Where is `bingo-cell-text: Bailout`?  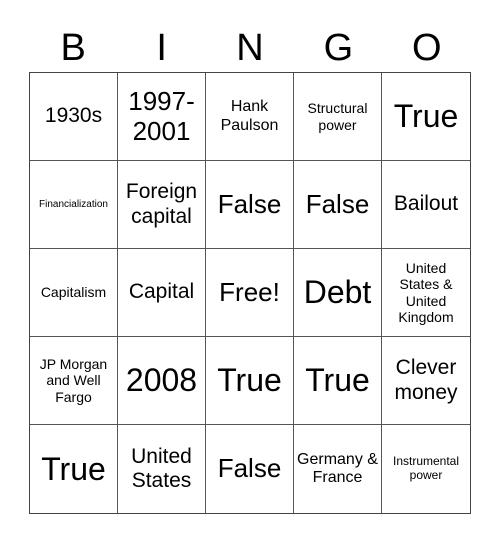 bingo-cell-text: Bailout is located at coordinates (426, 204).